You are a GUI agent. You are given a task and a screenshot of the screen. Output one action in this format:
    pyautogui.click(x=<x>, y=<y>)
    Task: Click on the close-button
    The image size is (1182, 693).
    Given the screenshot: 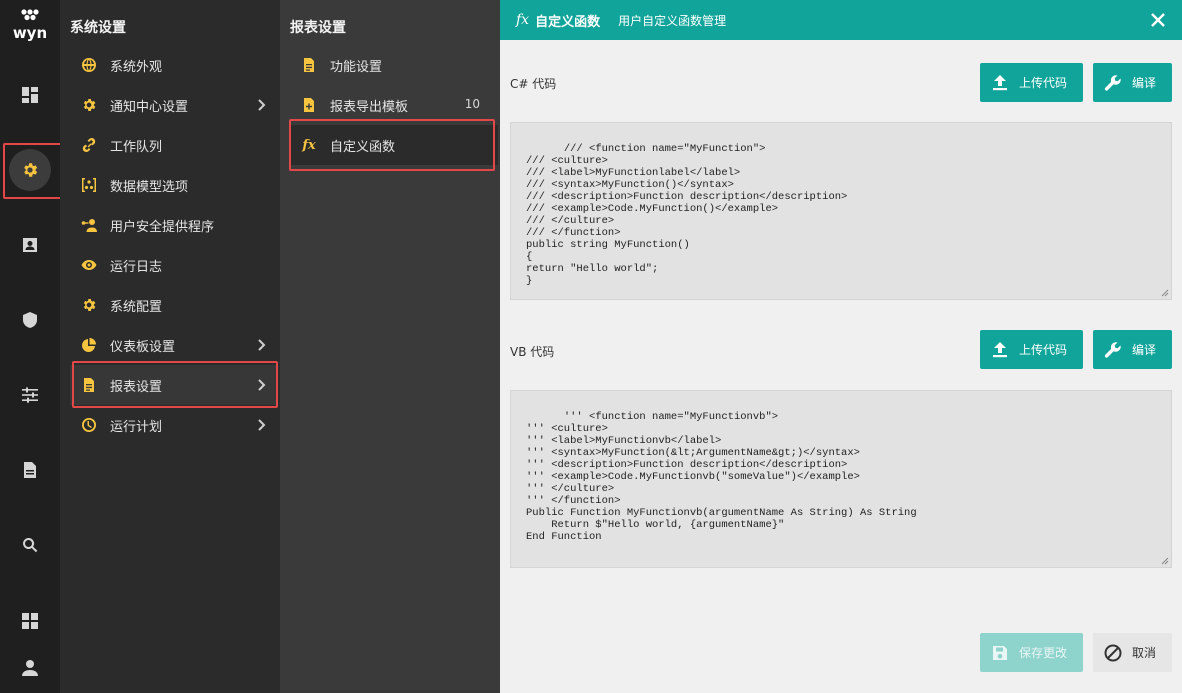 What is the action you would take?
    pyautogui.click(x=1158, y=20)
    